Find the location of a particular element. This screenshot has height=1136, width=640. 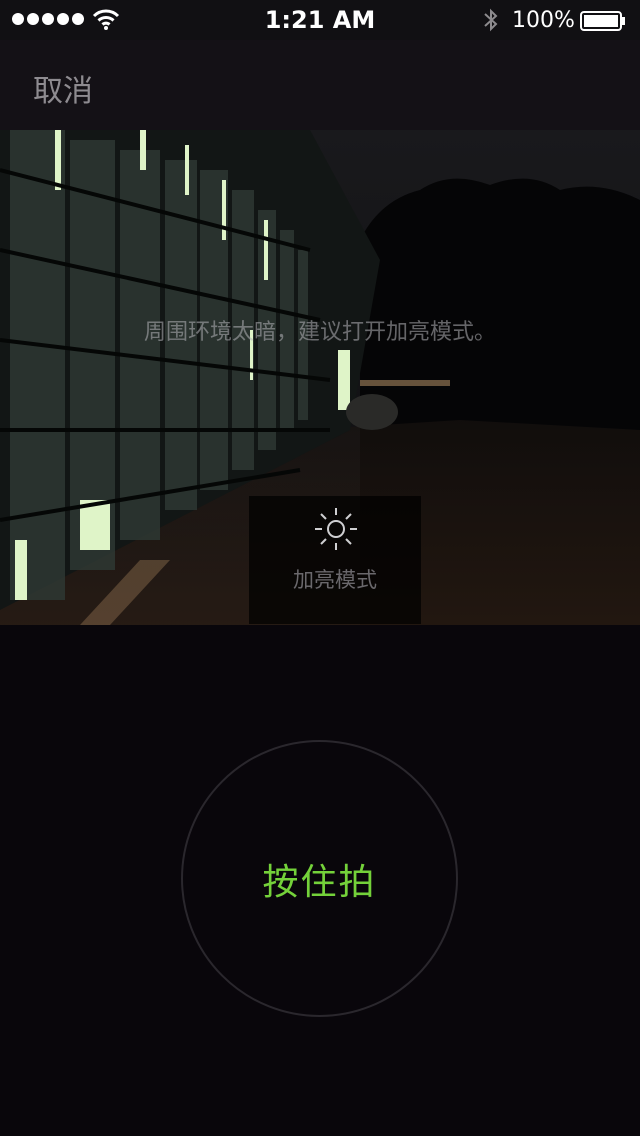

shutter-label: 按住拍 is located at coordinates (319, 882).